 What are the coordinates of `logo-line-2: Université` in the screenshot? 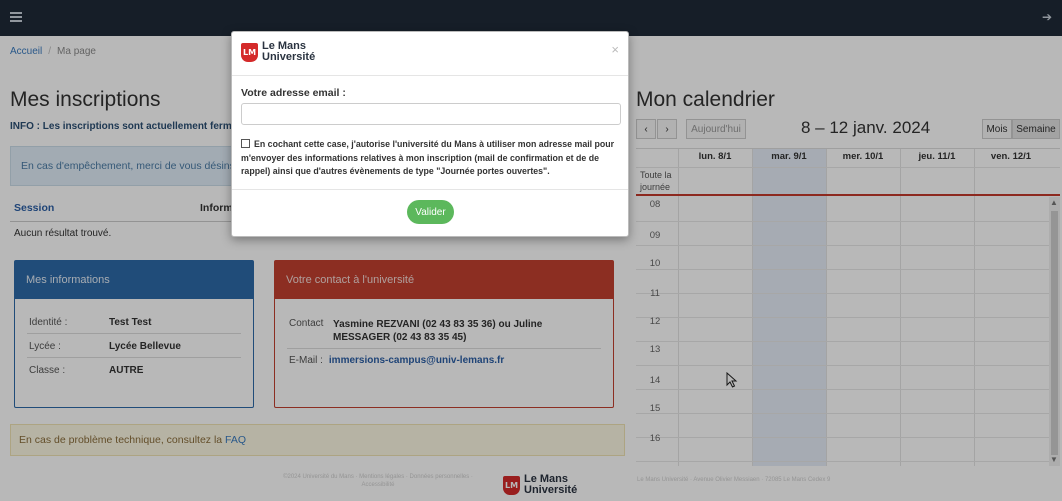 It's located at (289, 57).